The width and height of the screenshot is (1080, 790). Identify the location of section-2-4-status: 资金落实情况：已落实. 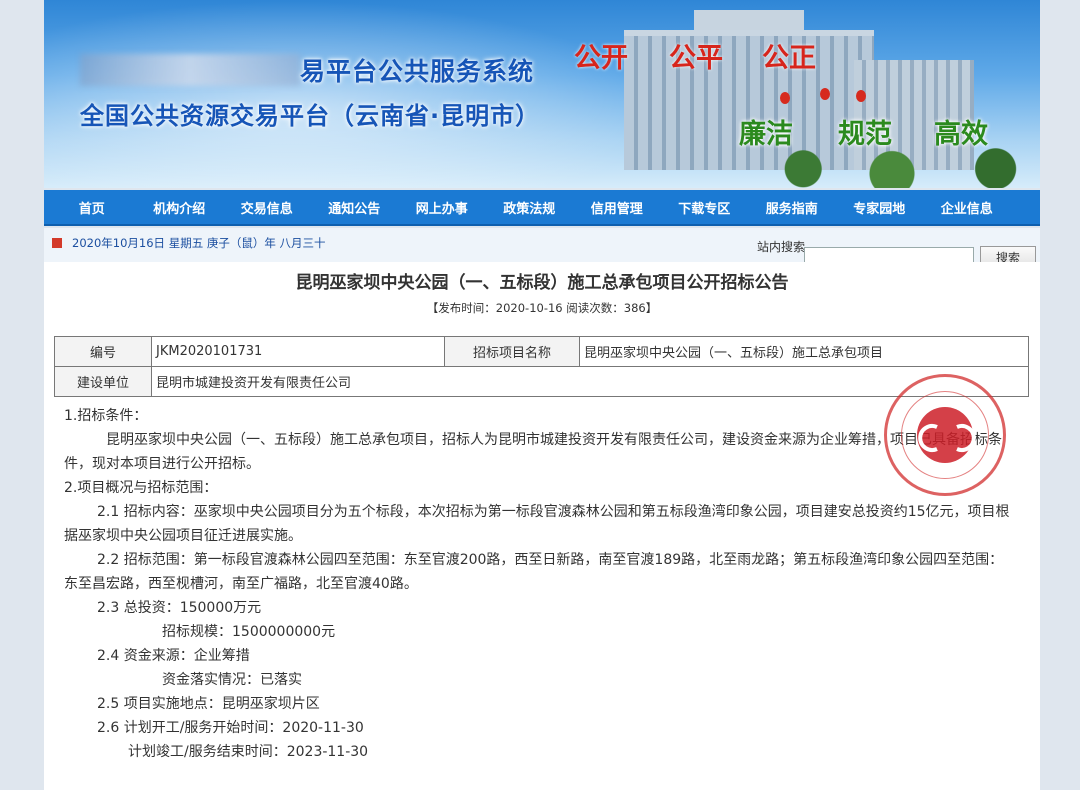
(232, 680).